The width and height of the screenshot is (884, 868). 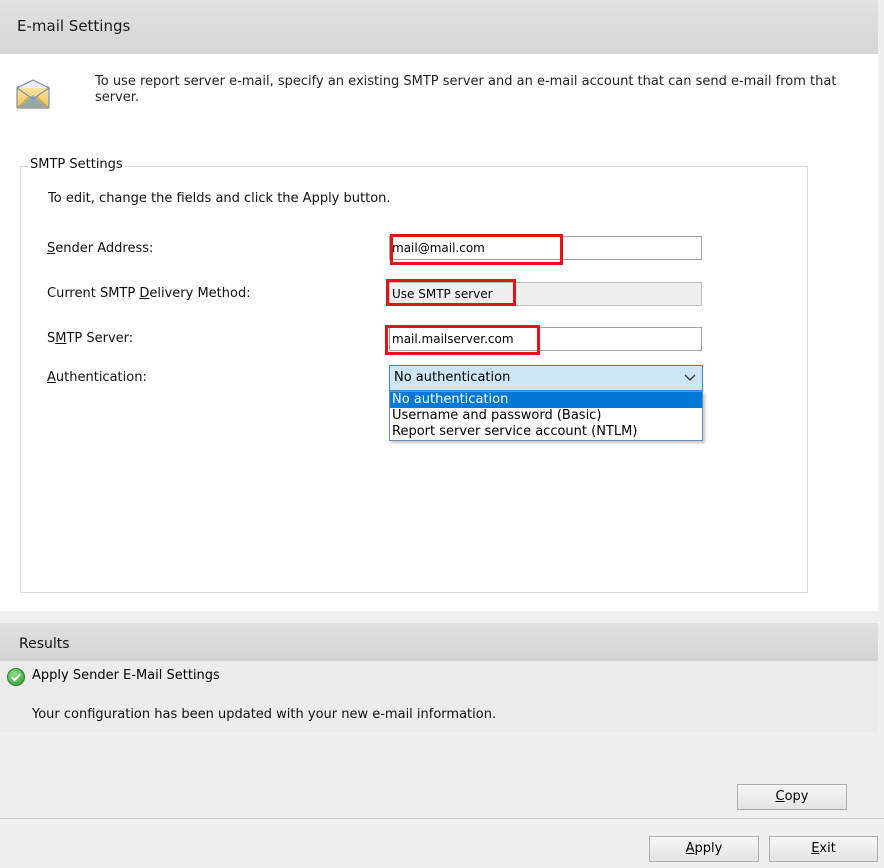 I want to click on chevron-down-icon, so click(x=690, y=377).